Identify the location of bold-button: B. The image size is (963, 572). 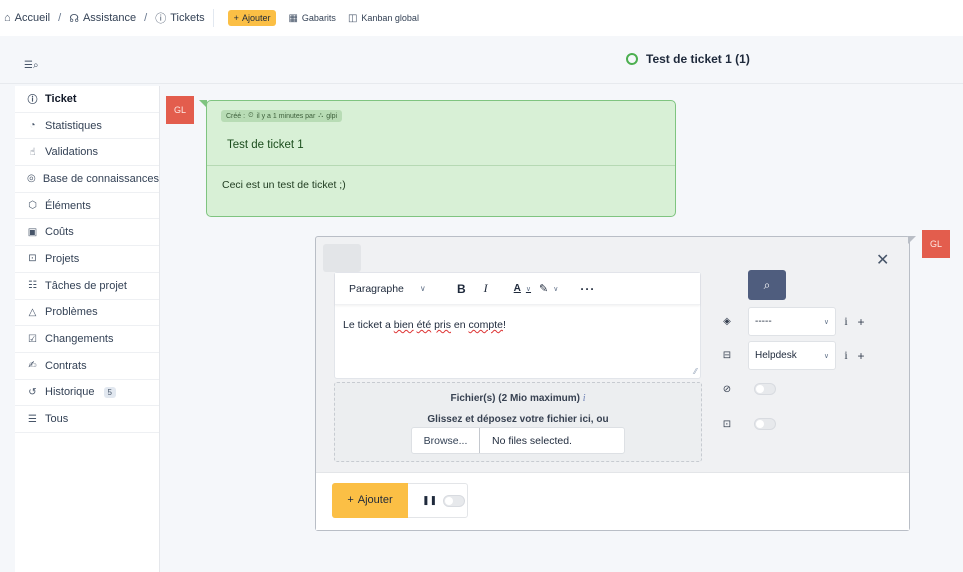
(461, 289).